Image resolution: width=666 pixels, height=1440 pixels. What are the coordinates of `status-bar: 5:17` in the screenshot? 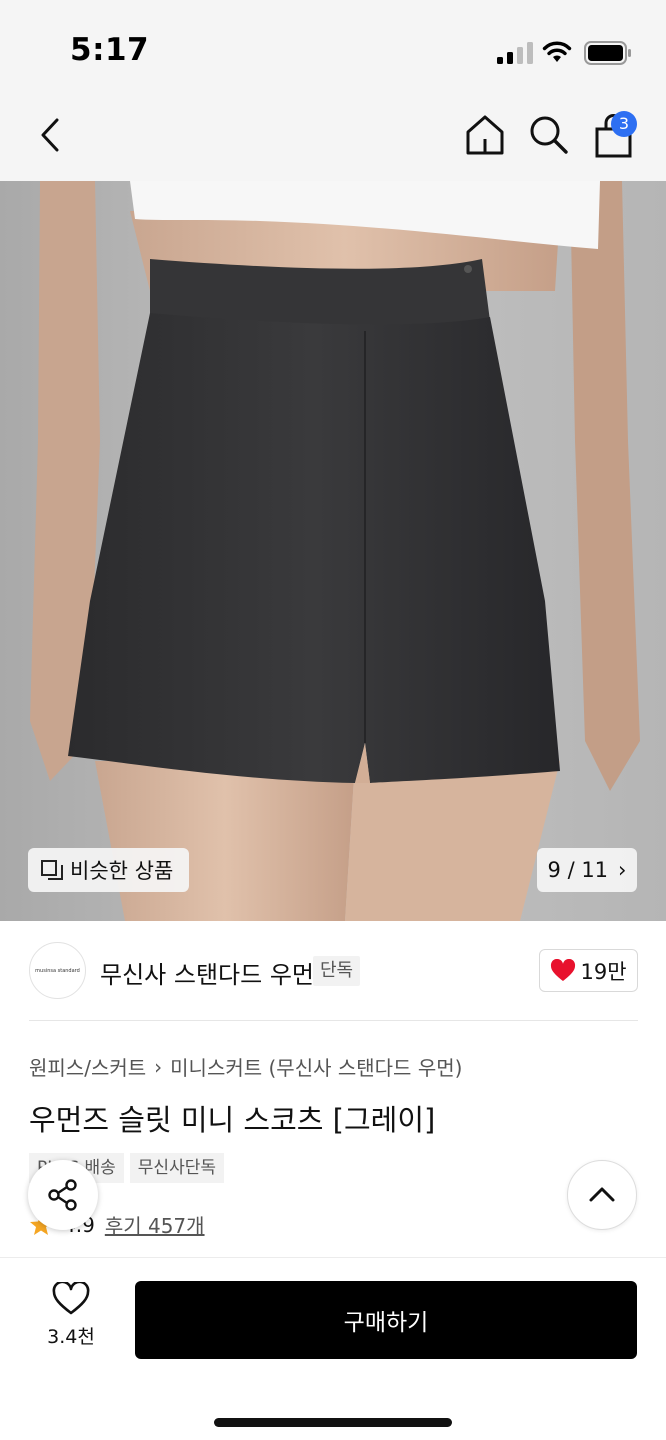 It's located at (333, 50).